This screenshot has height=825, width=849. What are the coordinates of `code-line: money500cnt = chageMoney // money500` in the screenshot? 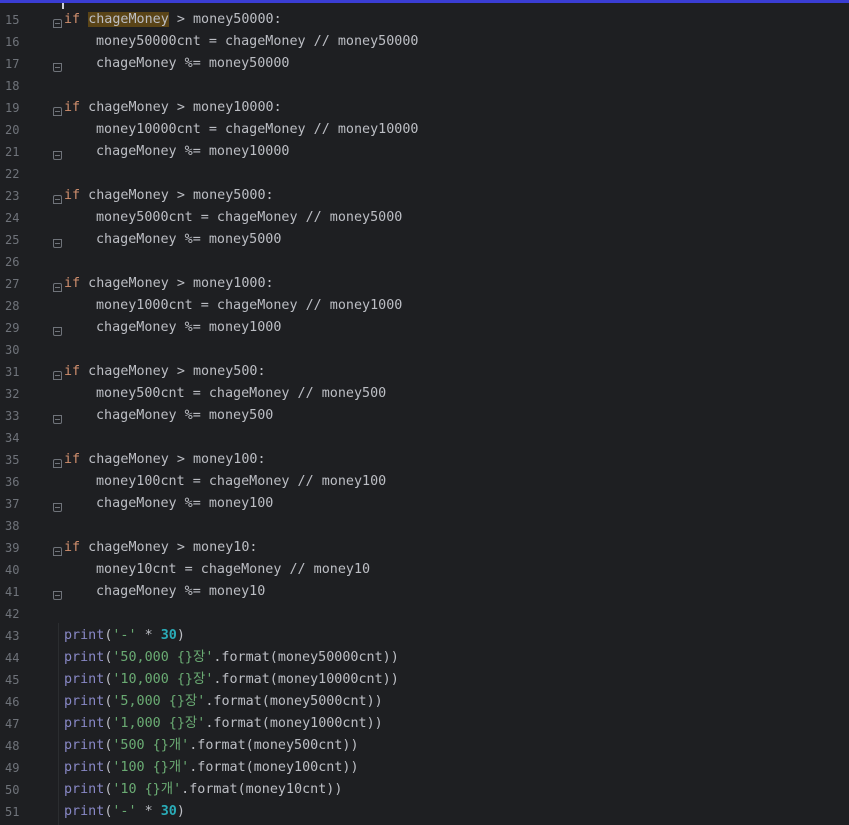 It's located at (241, 394).